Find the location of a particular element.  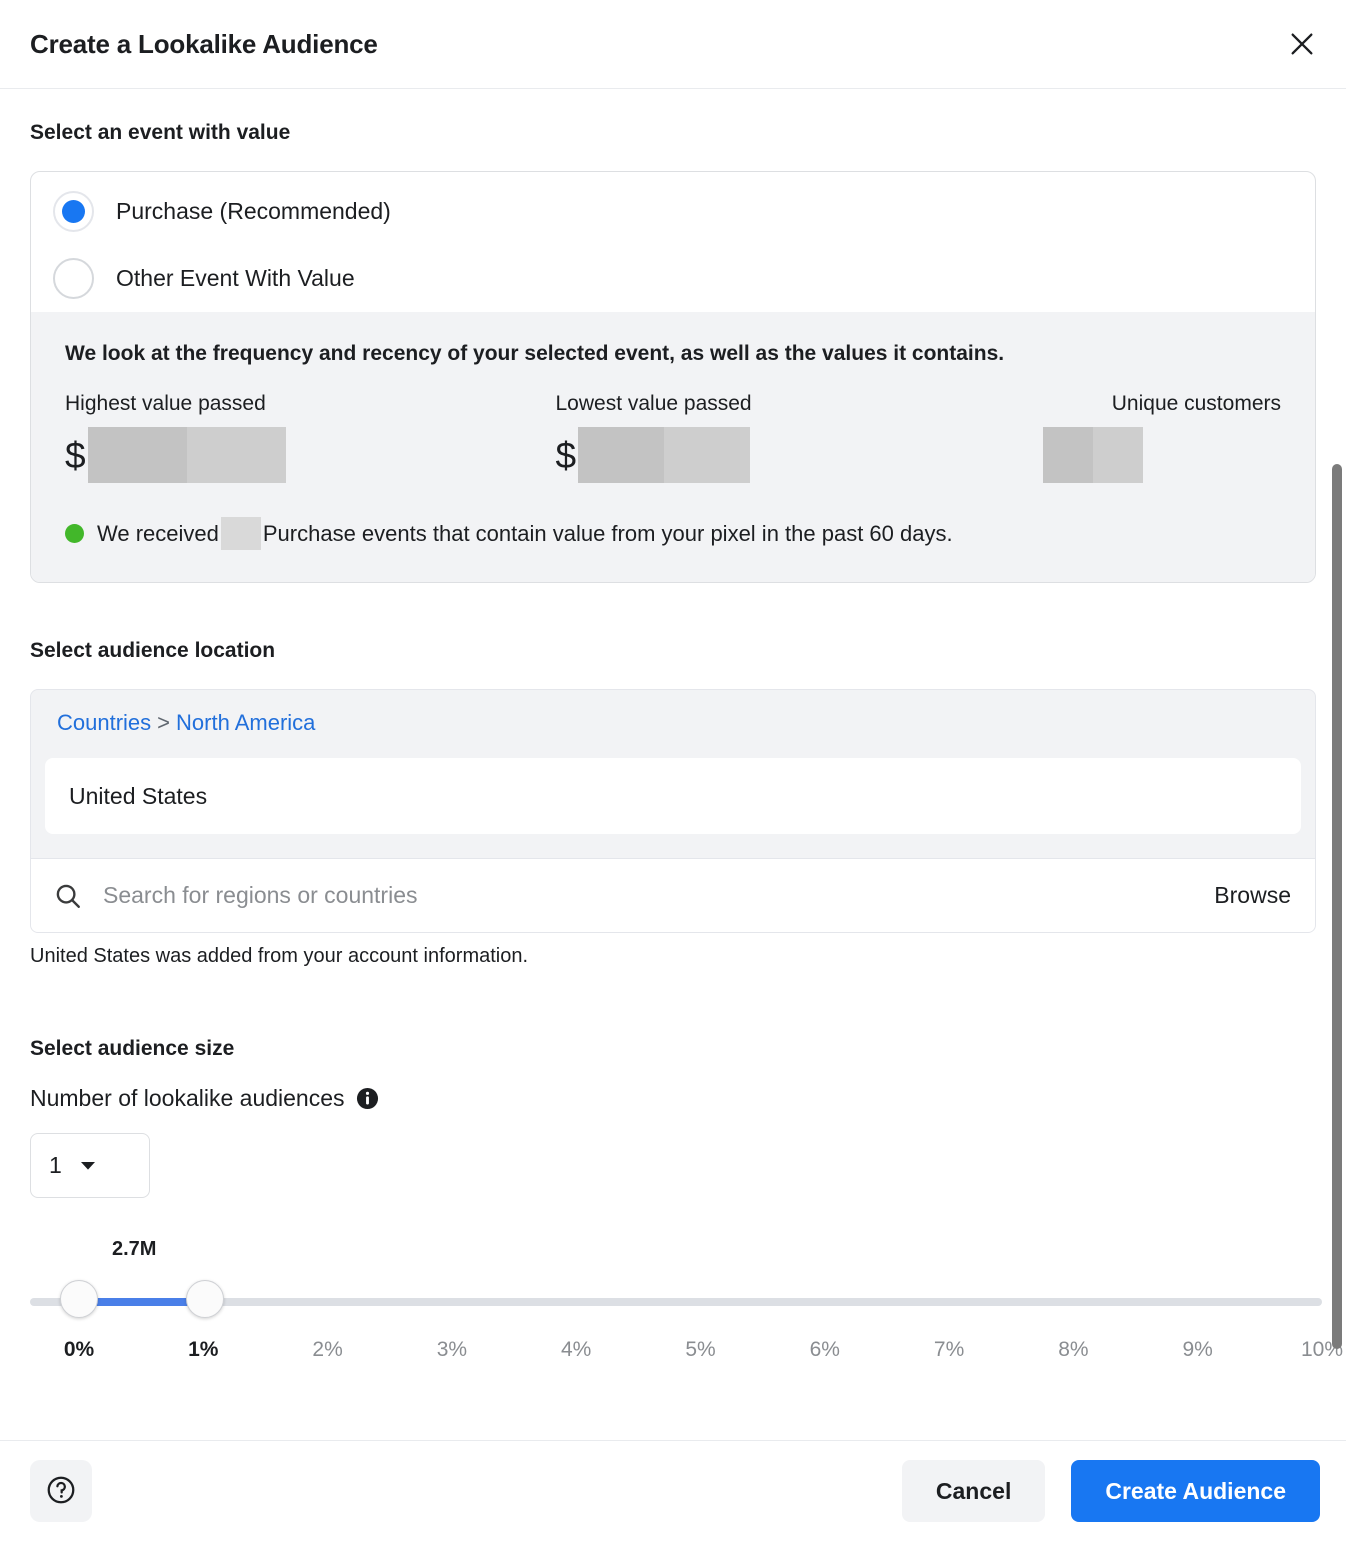

slider-track-area is located at coordinates (676, 1302).